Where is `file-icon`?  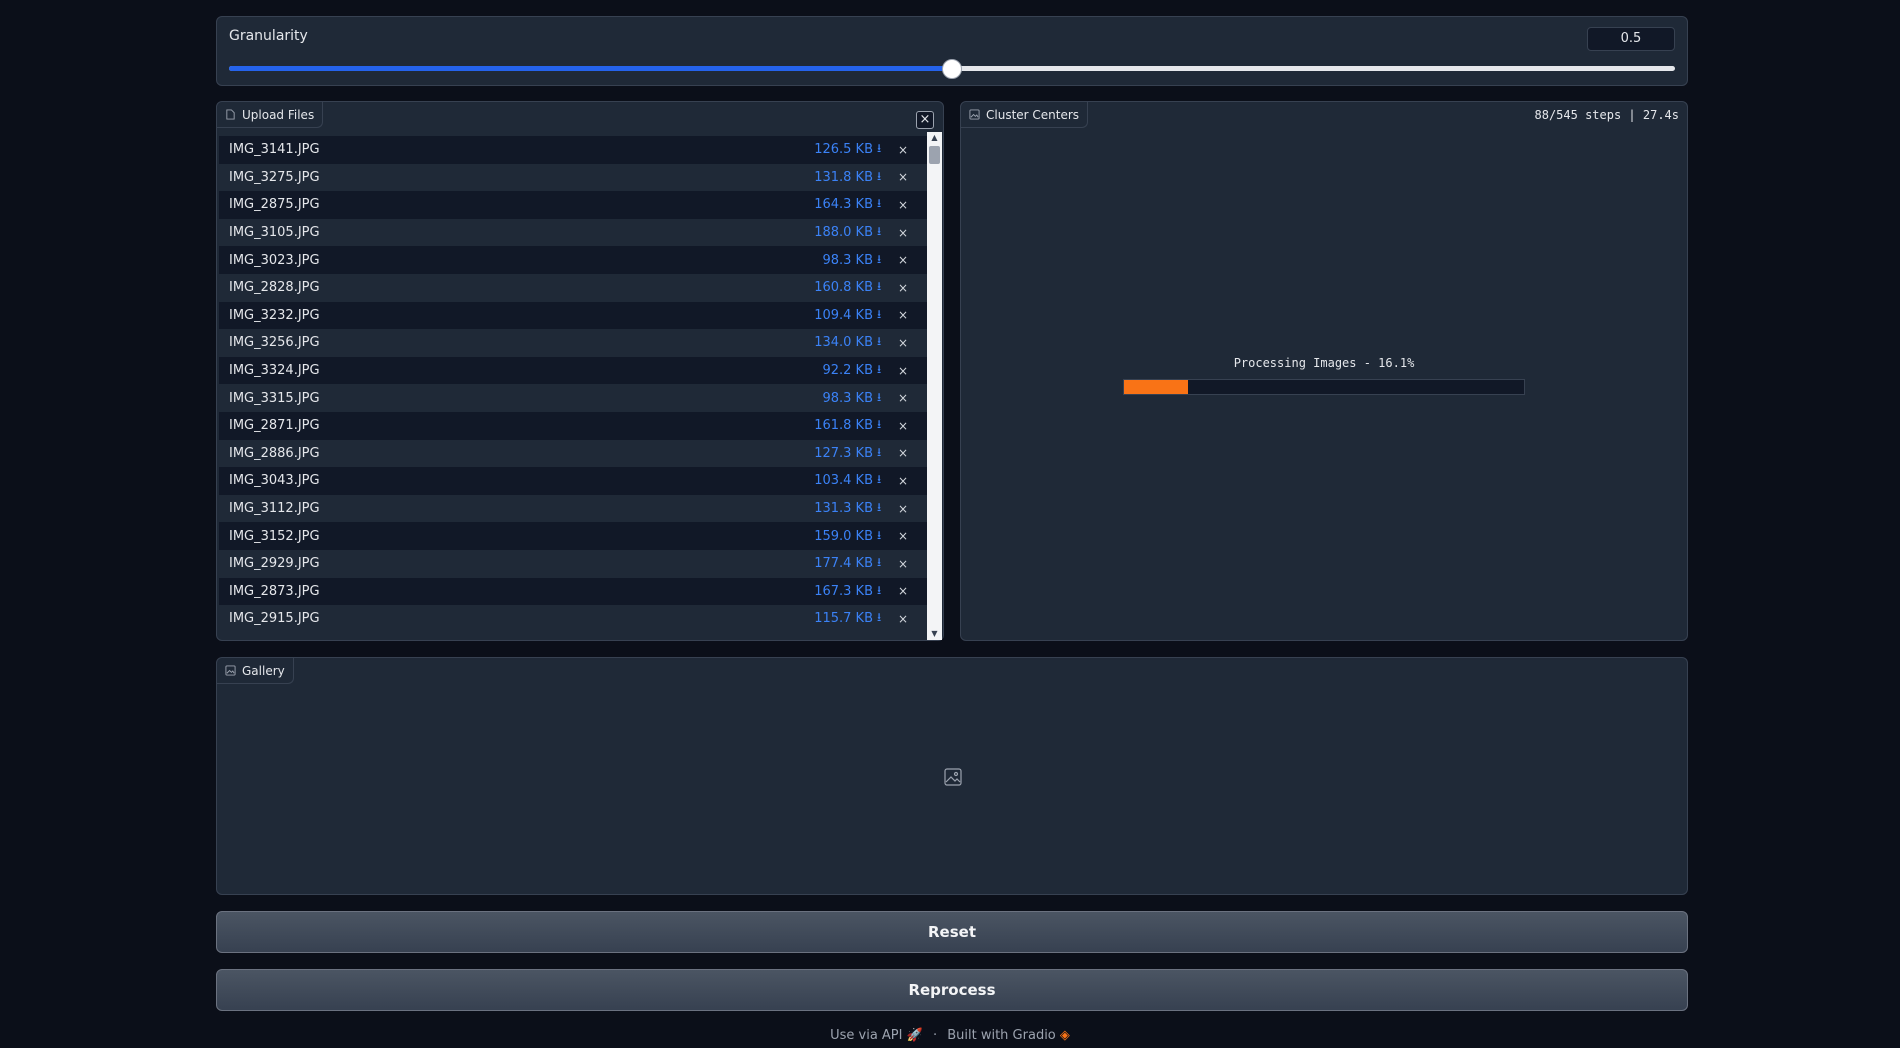
file-icon is located at coordinates (230, 114).